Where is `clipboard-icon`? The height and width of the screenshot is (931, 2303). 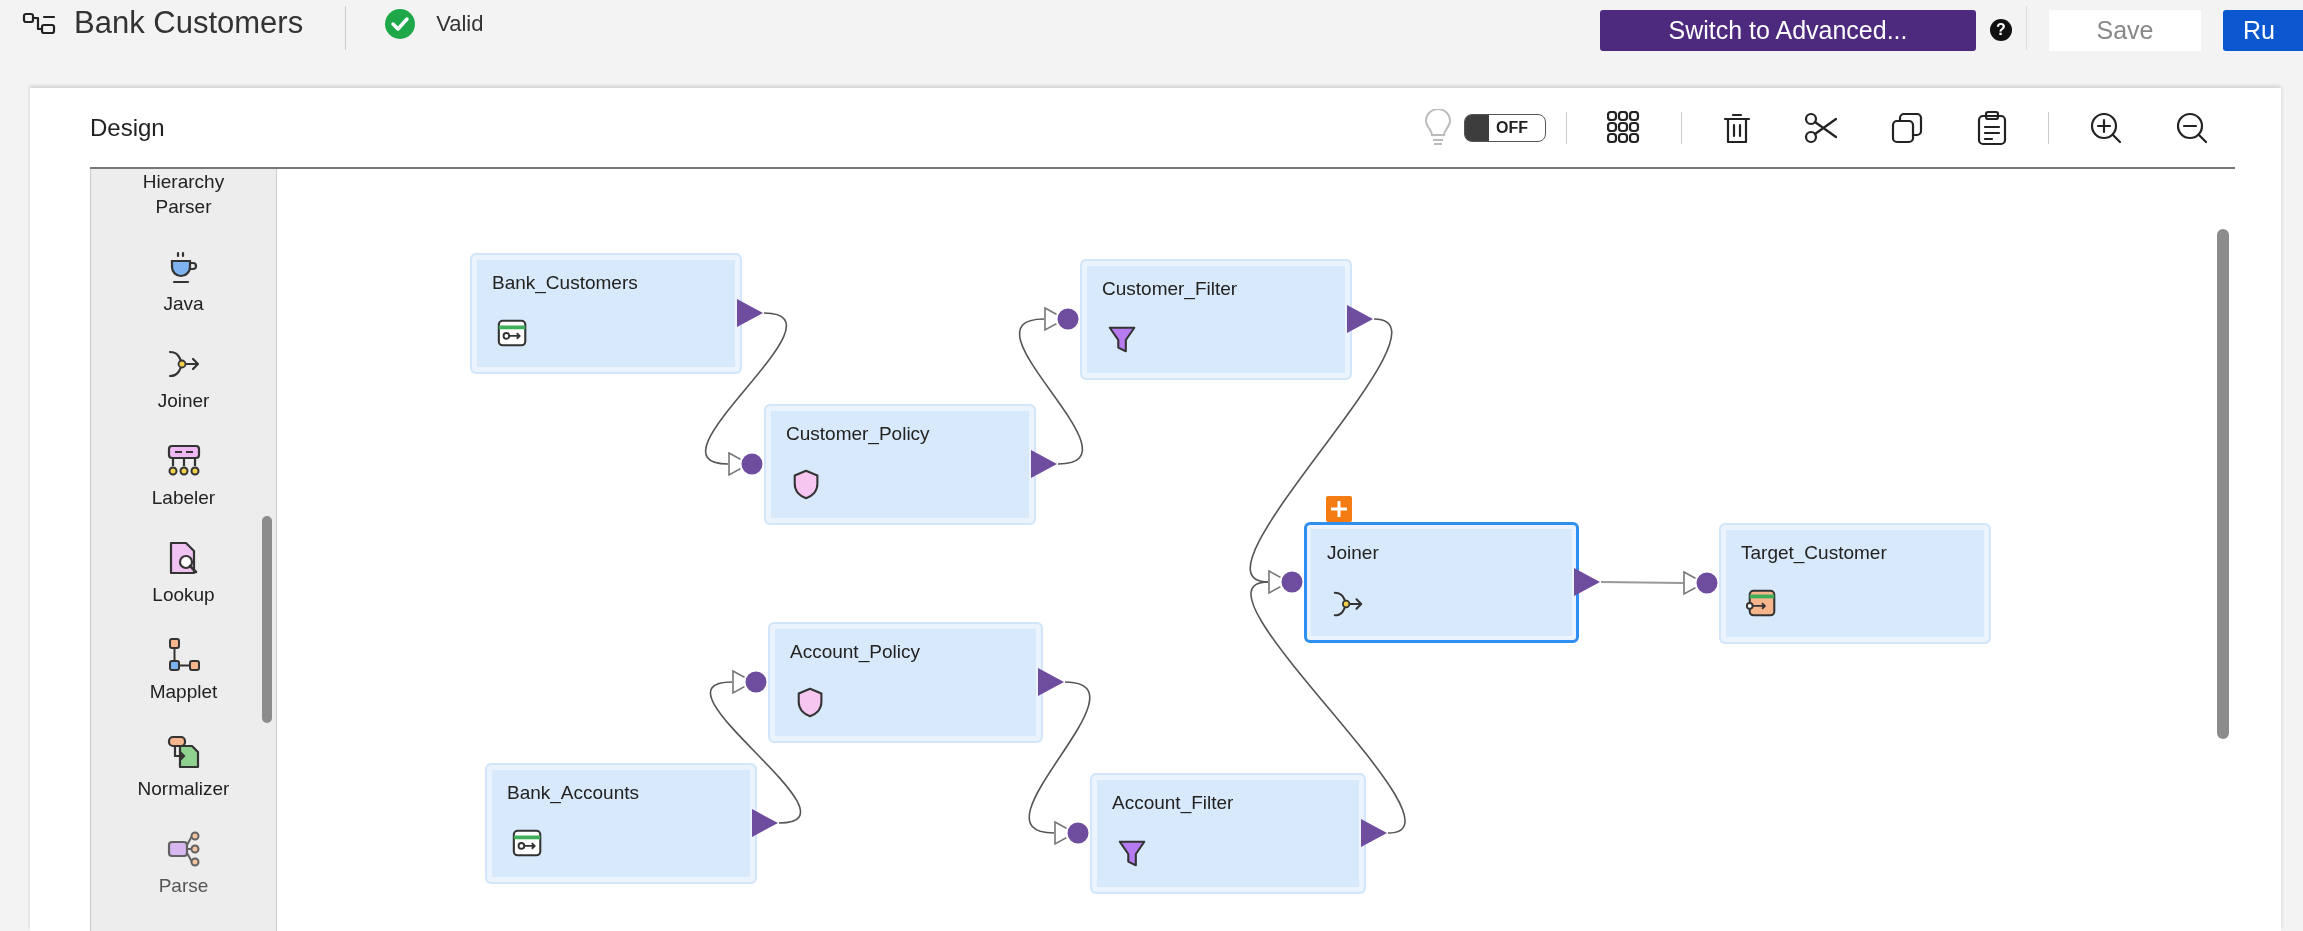
clipboard-icon is located at coordinates (1992, 127).